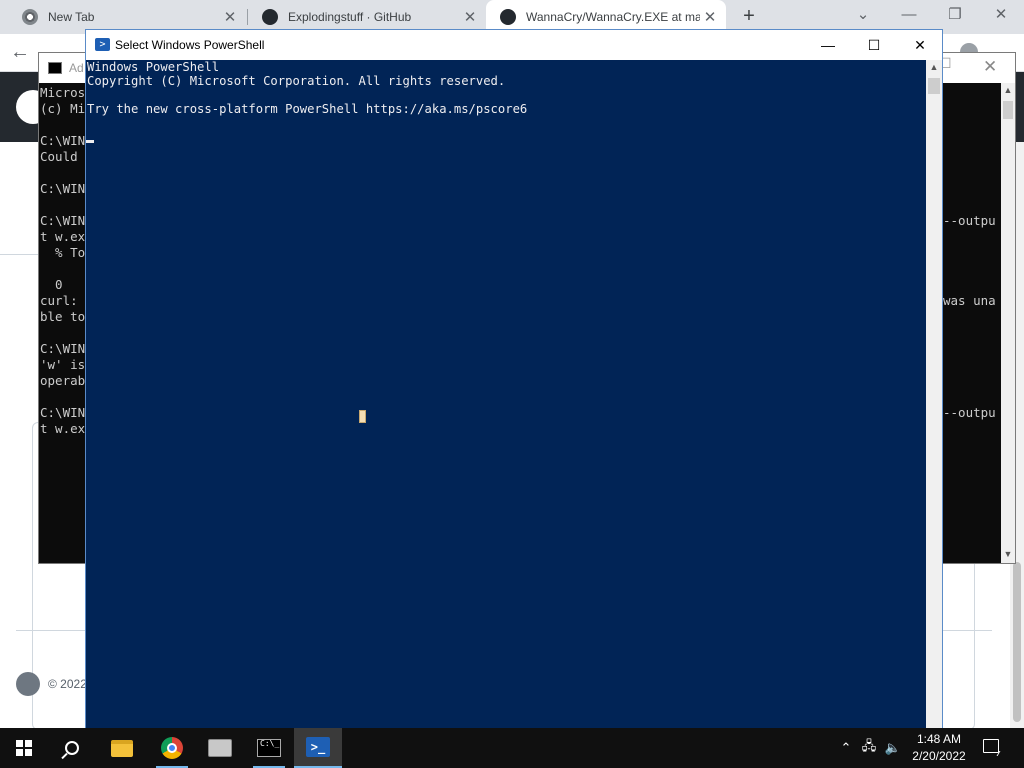 The width and height of the screenshot is (1024, 768). Describe the element at coordinates (1008, 323) in the screenshot. I see `cmd-scrollbar: ▲ ▼` at that location.